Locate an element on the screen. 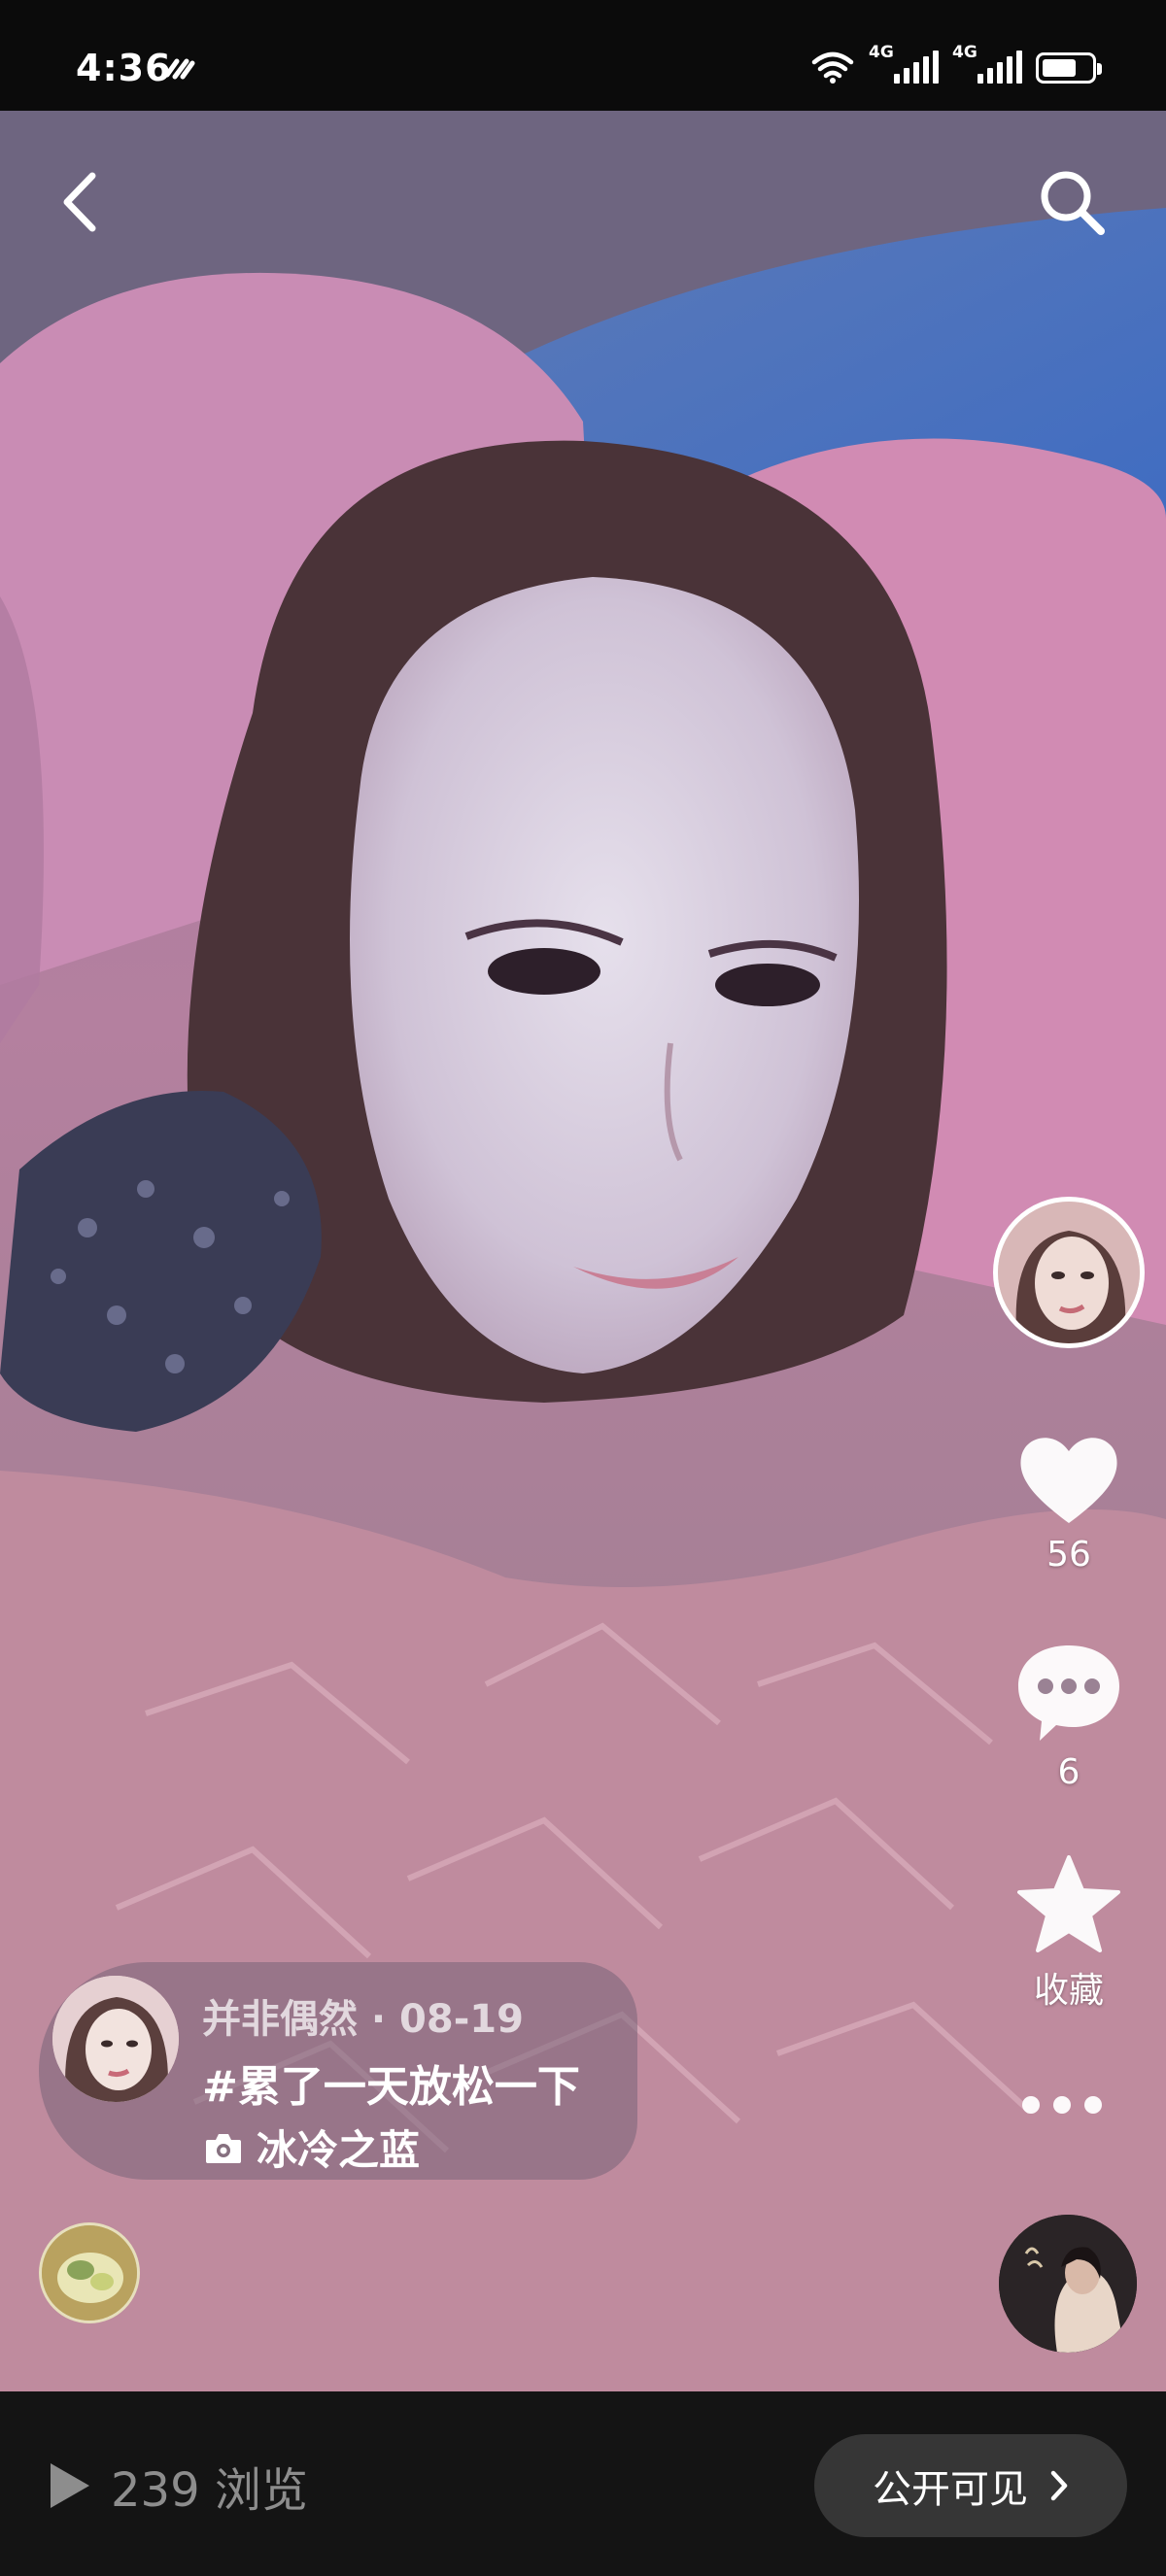  views-info: 239 浏览 is located at coordinates (177, 2486).